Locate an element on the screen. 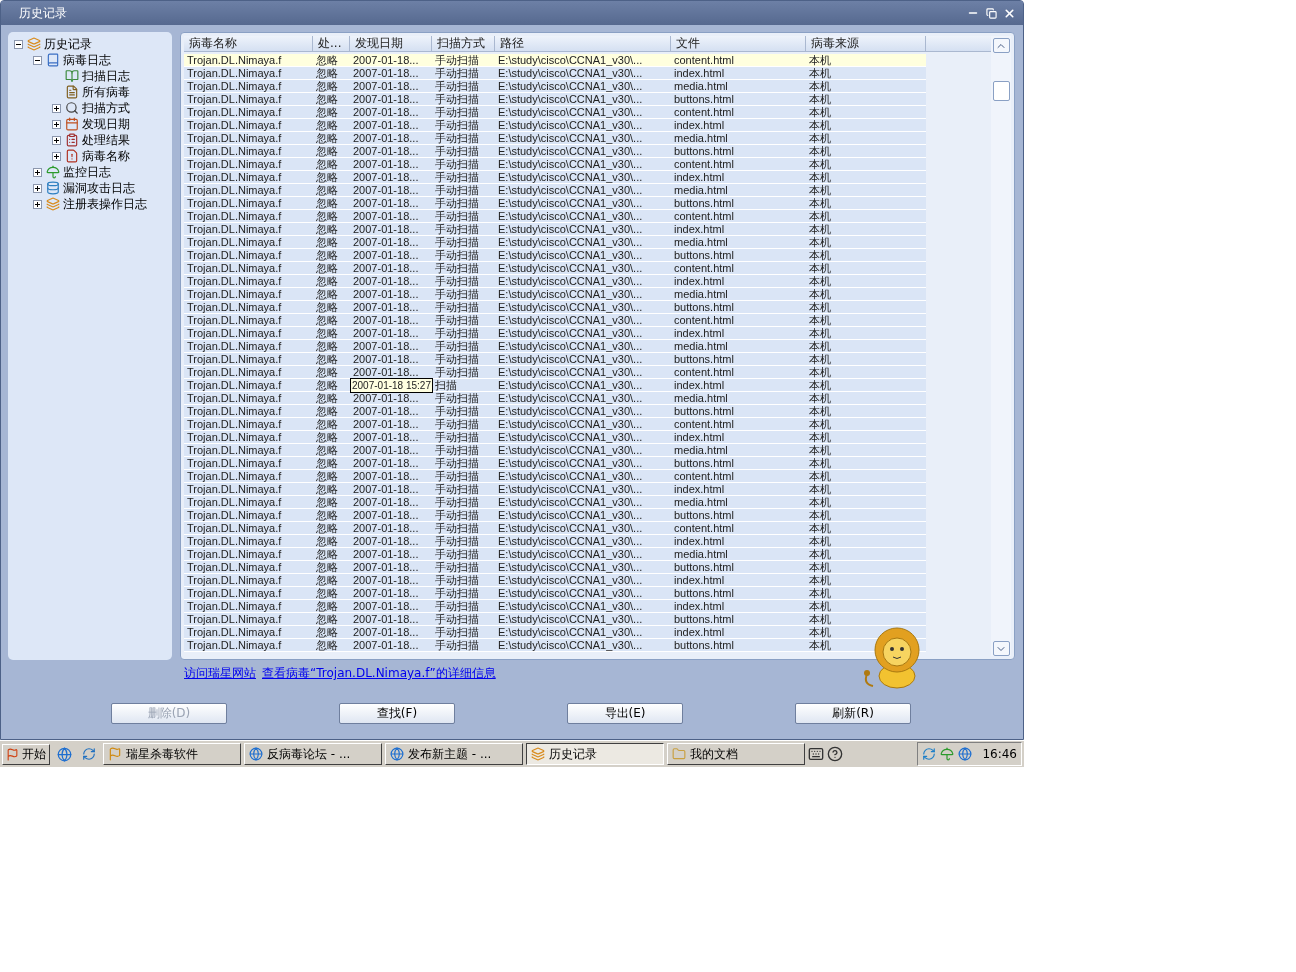 This screenshot has width=1296, height=972. column-header: 文件 is located at coordinates (738, 44).